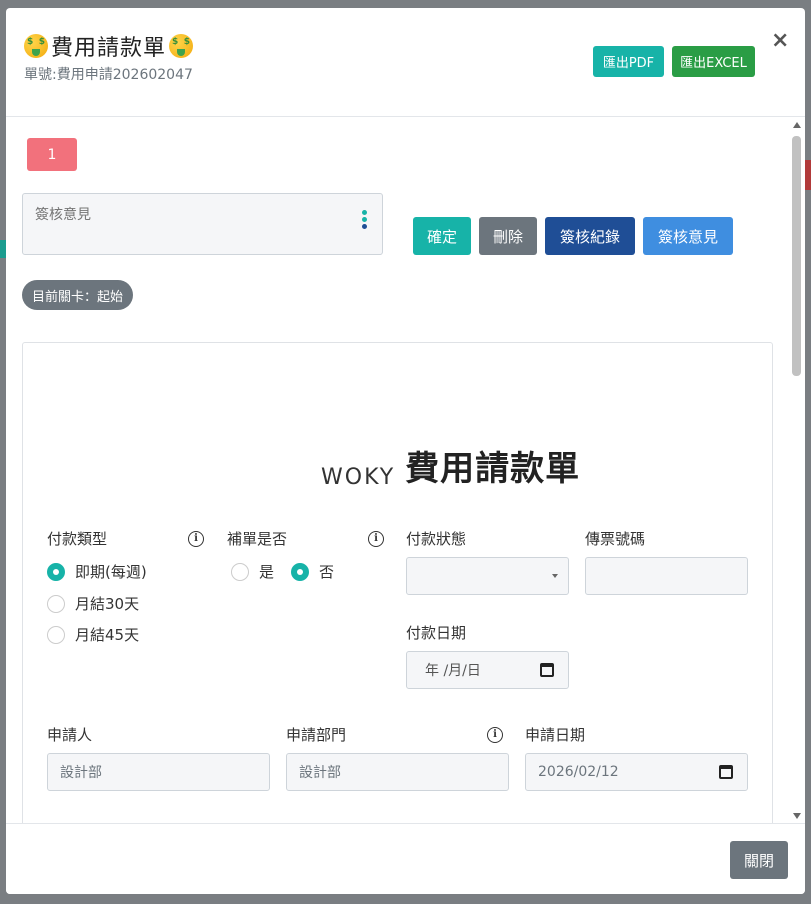 The image size is (811, 904). I want to click on payment-type-label: 付款類型, so click(77, 539).